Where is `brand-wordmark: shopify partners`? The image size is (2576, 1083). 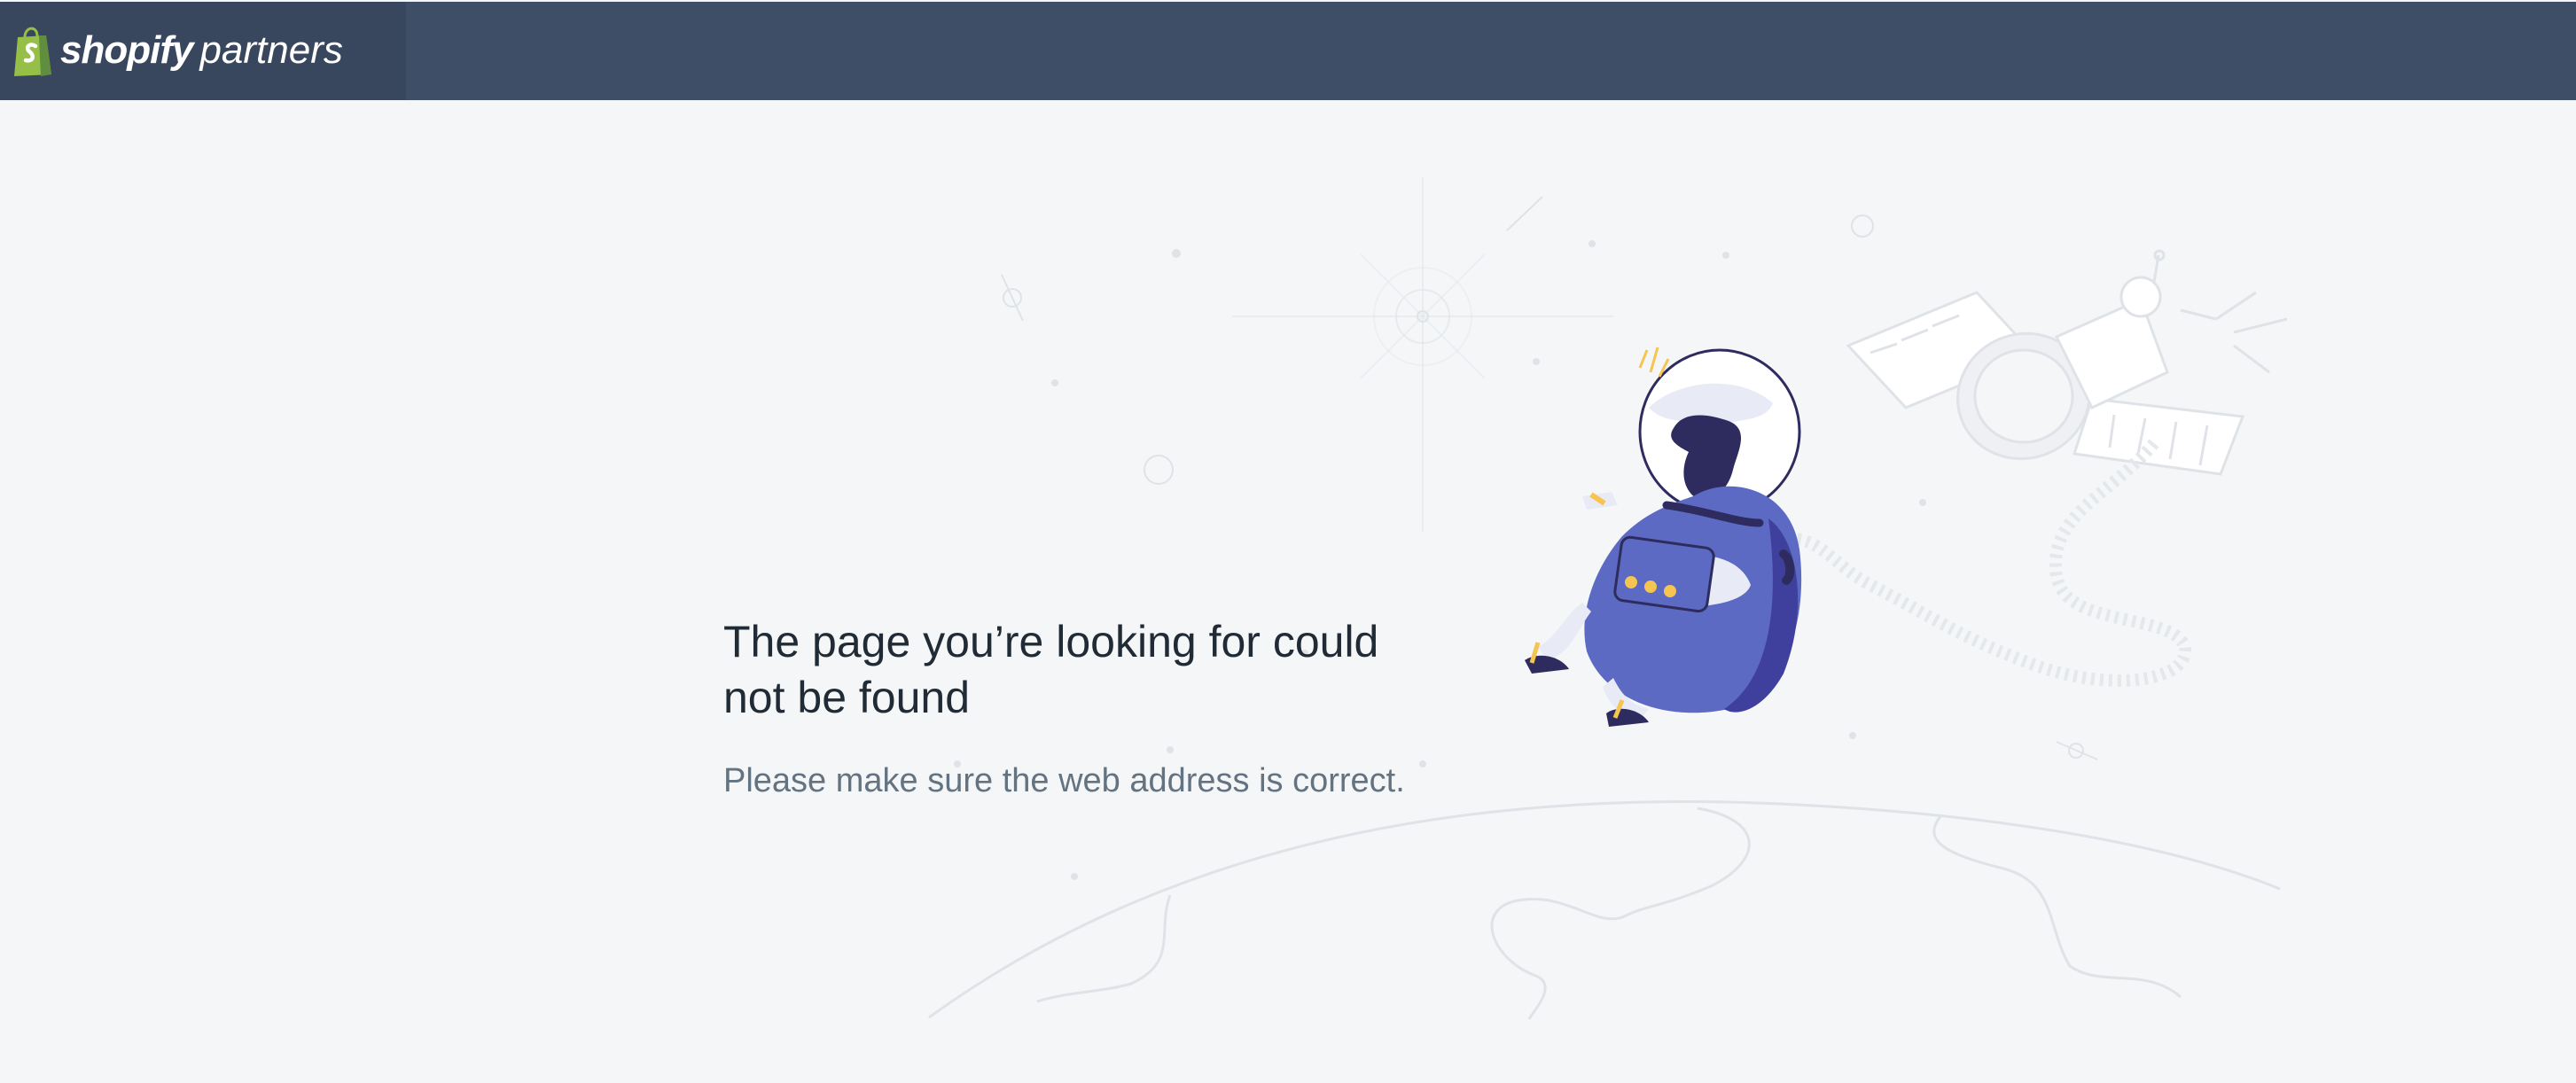 brand-wordmark: shopify partners is located at coordinates (201, 51).